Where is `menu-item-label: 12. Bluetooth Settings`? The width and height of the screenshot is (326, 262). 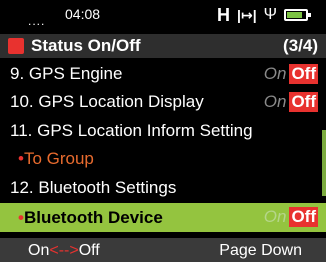
menu-item-label: 12. Bluetooth Settings is located at coordinates (93, 187).